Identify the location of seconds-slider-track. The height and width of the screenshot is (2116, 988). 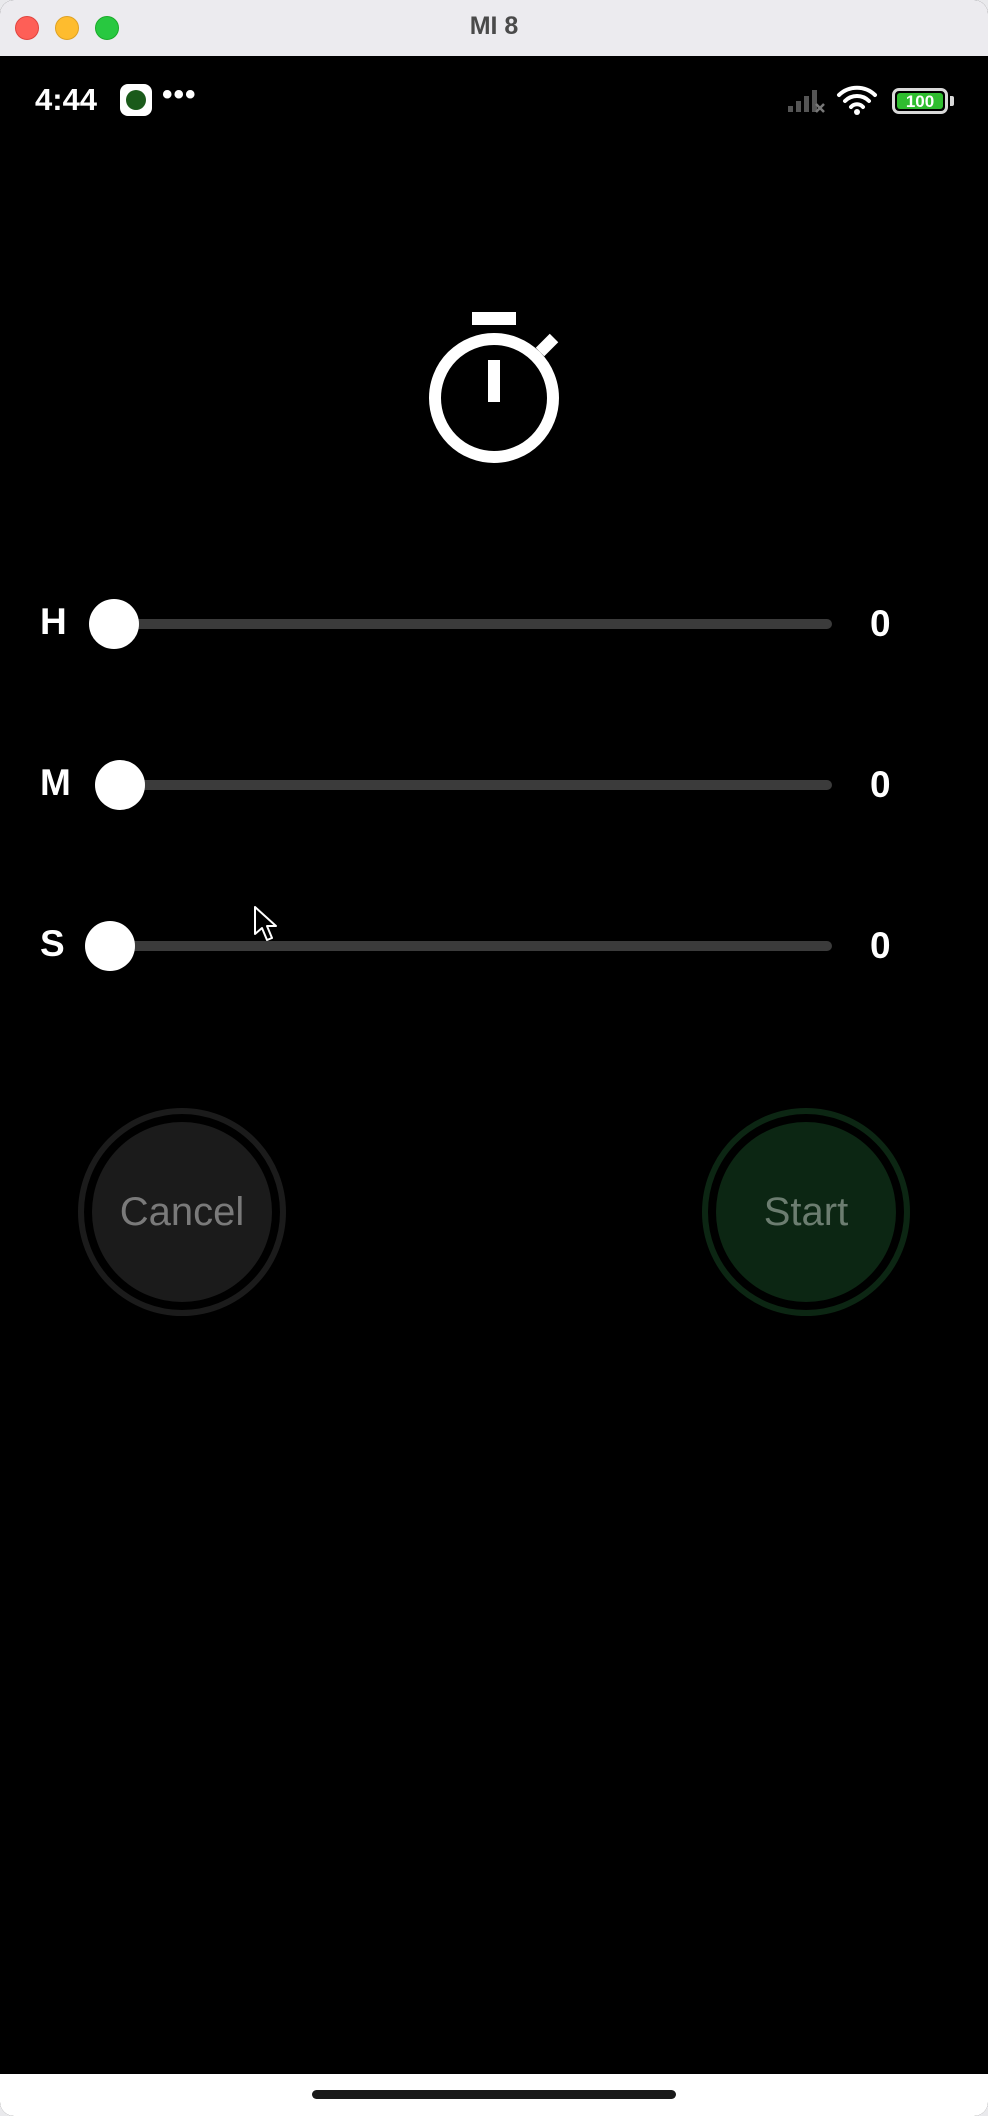
(471, 946).